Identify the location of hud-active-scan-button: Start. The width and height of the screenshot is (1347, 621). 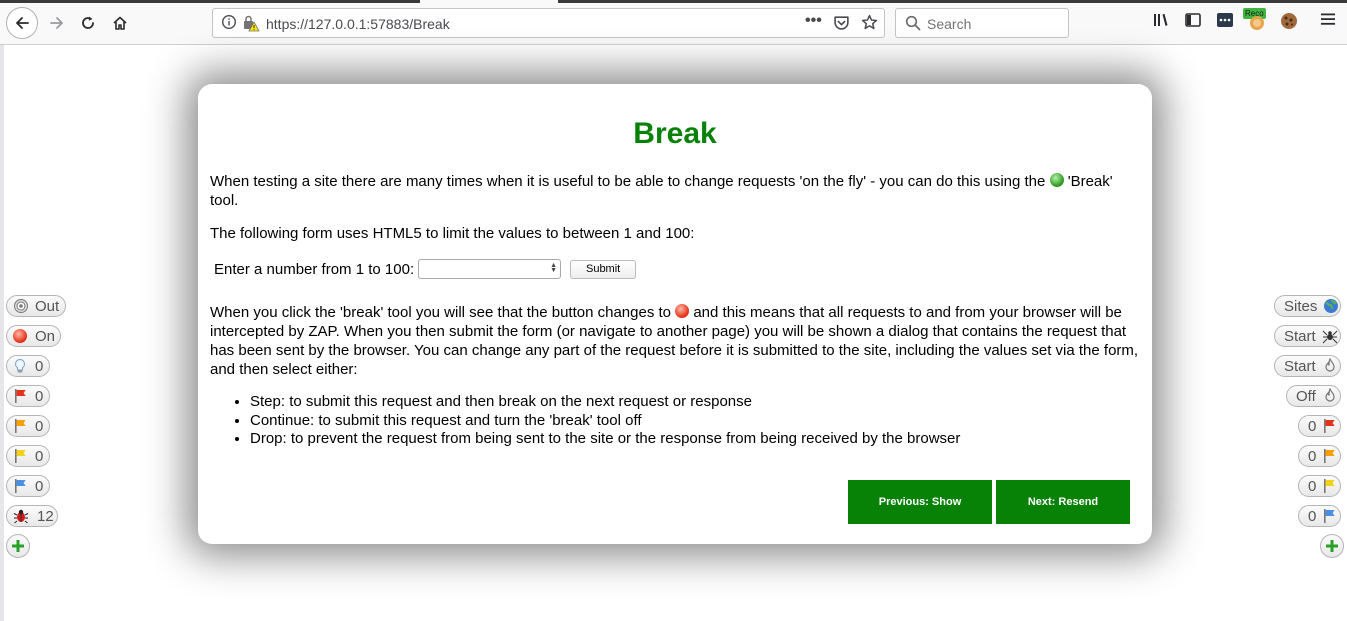
(1307, 366).